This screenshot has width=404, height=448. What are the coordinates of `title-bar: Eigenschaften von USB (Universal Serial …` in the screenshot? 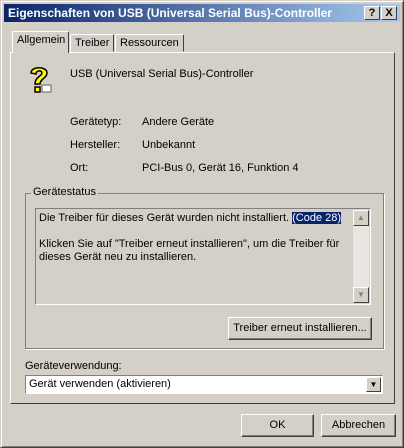 It's located at (202, 13).